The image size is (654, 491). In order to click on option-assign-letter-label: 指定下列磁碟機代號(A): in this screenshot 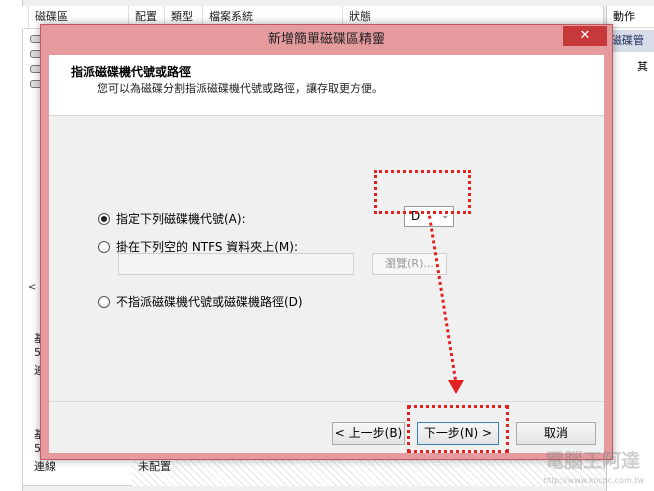, I will do `click(181, 219)`.